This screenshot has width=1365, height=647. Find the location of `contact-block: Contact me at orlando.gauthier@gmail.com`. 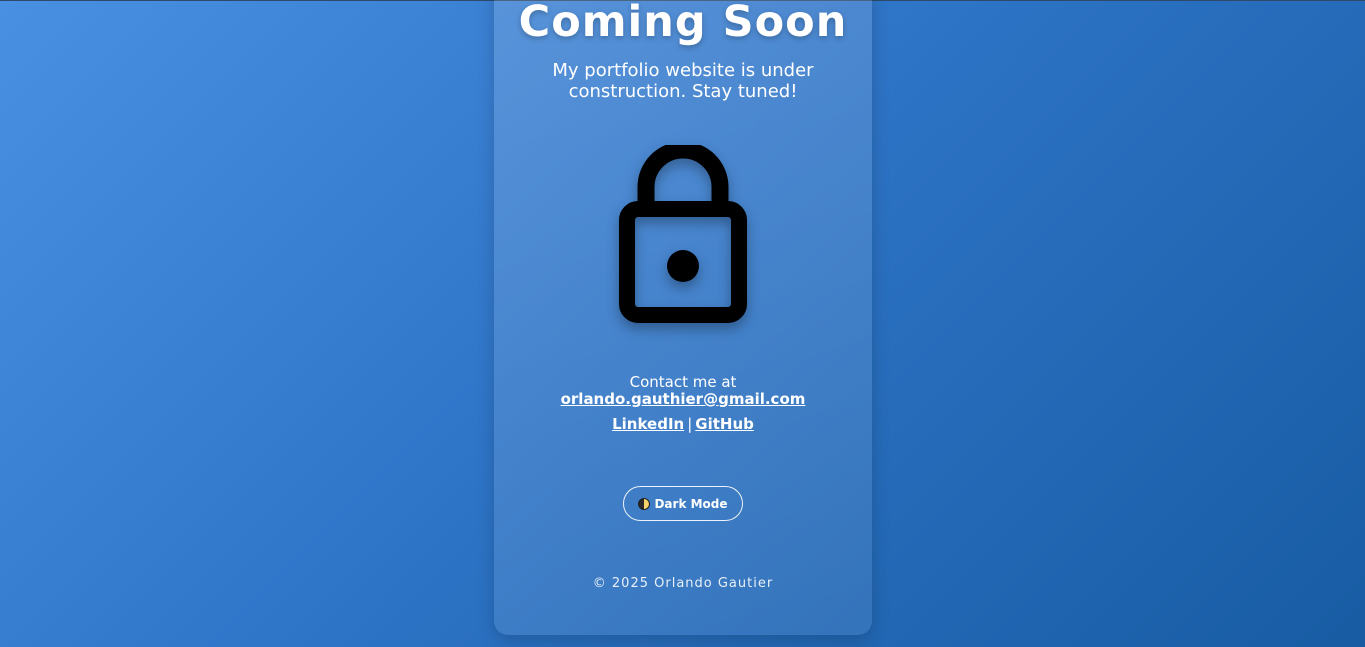

contact-block: Contact me at orlando.gauthier@gmail.com is located at coordinates (683, 391).